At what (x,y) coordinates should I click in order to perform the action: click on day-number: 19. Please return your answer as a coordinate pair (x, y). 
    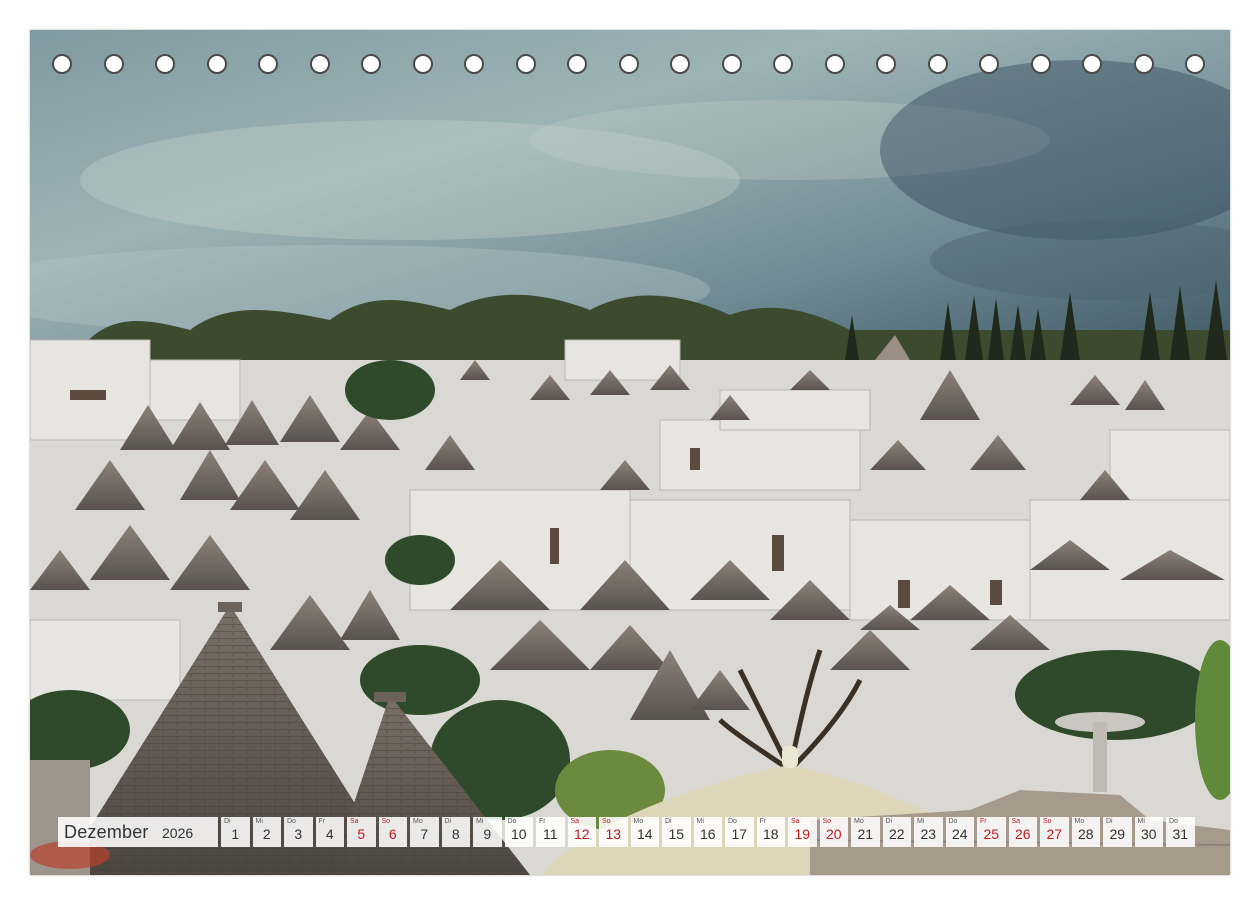
    Looking at the image, I should click on (802, 834).